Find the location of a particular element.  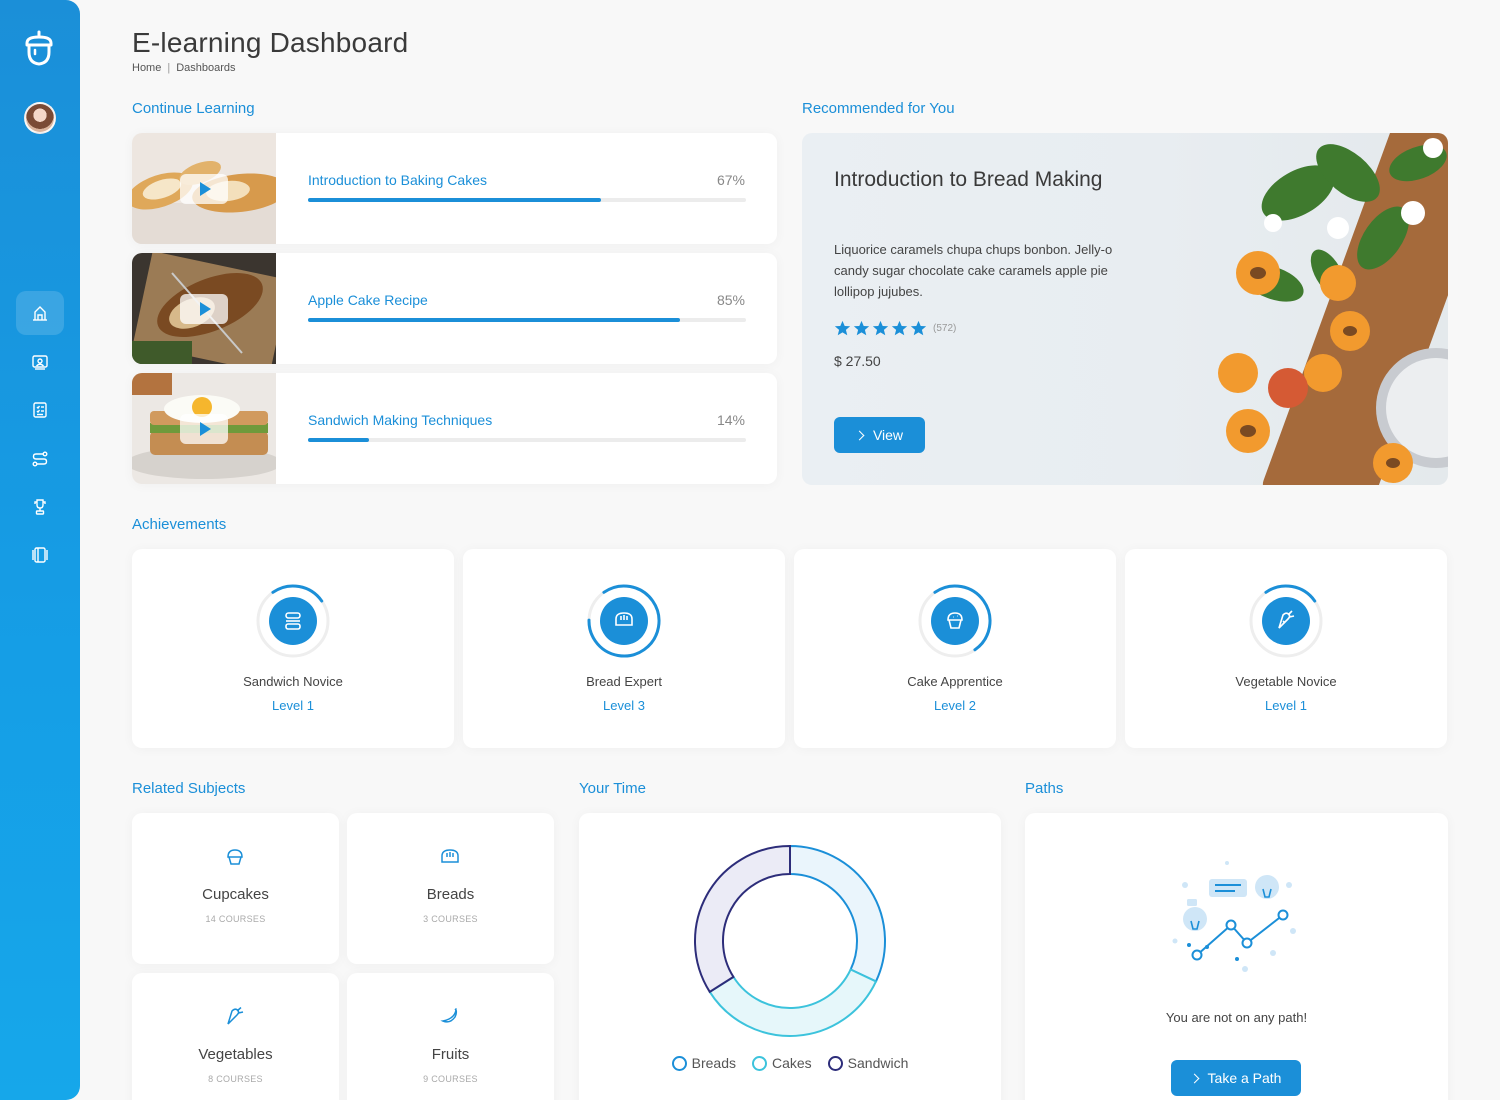

achievement-level: Level 1 is located at coordinates (293, 705).